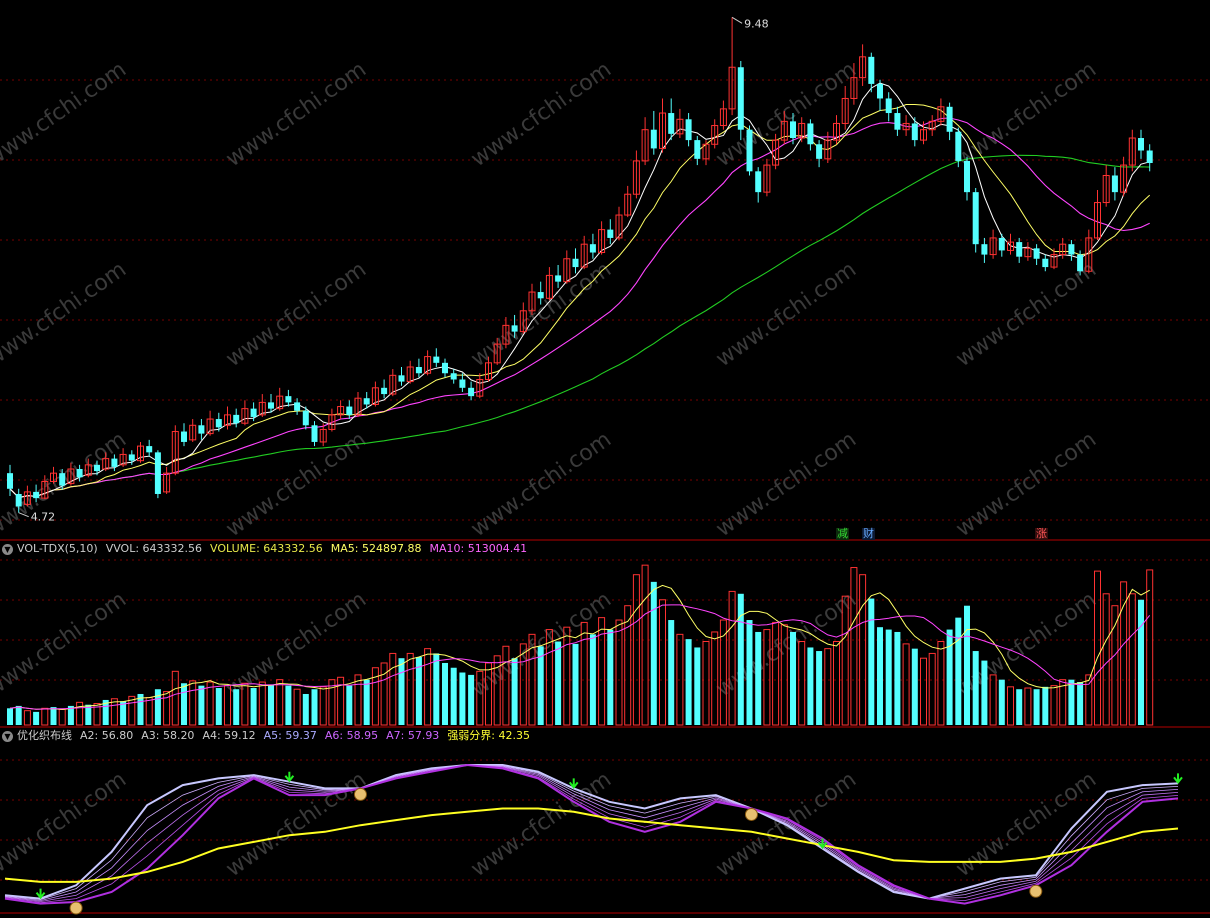  I want to click on high-price-label: 9.48, so click(756, 23).